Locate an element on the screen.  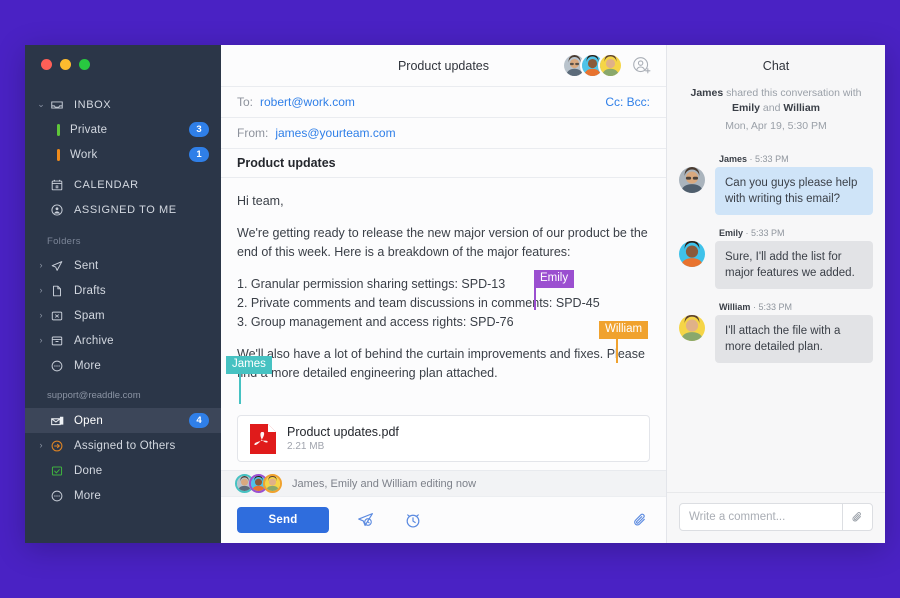
done-check-icon is located at coordinates (57, 471).